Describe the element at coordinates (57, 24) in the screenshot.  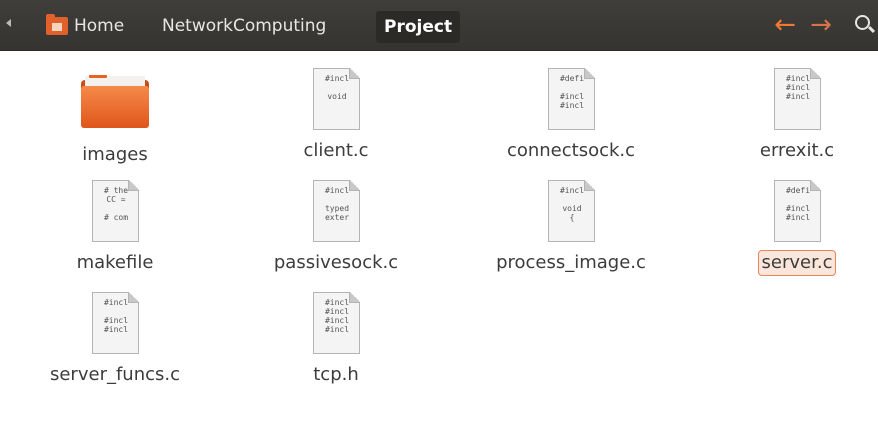
I see `home-folder-icon` at that location.